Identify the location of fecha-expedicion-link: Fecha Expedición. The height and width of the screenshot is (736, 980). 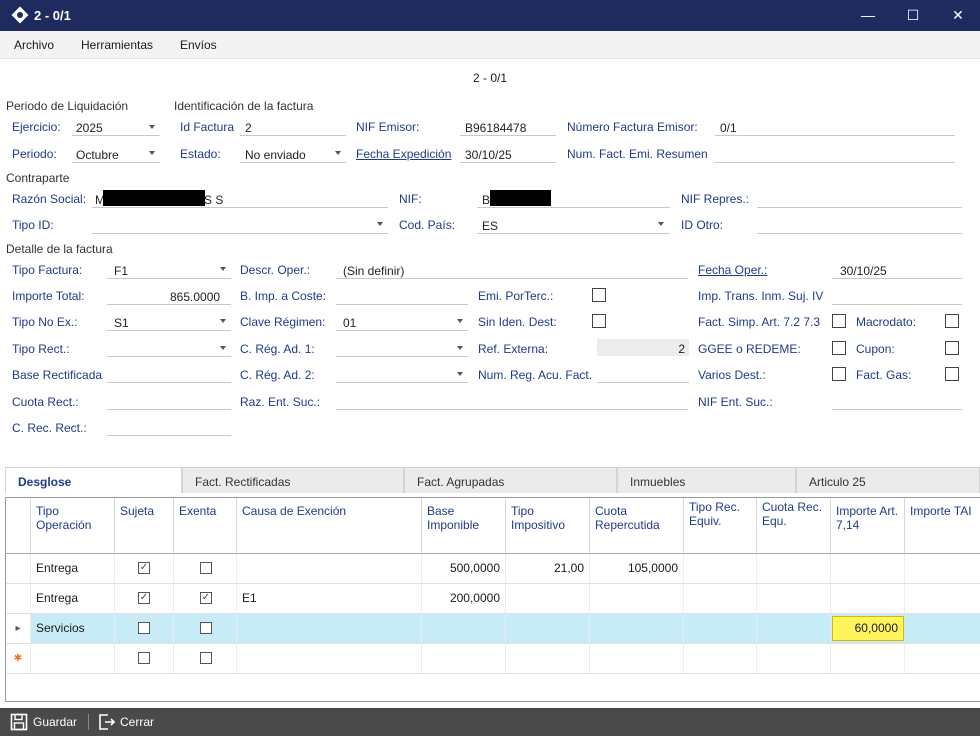
(403, 154).